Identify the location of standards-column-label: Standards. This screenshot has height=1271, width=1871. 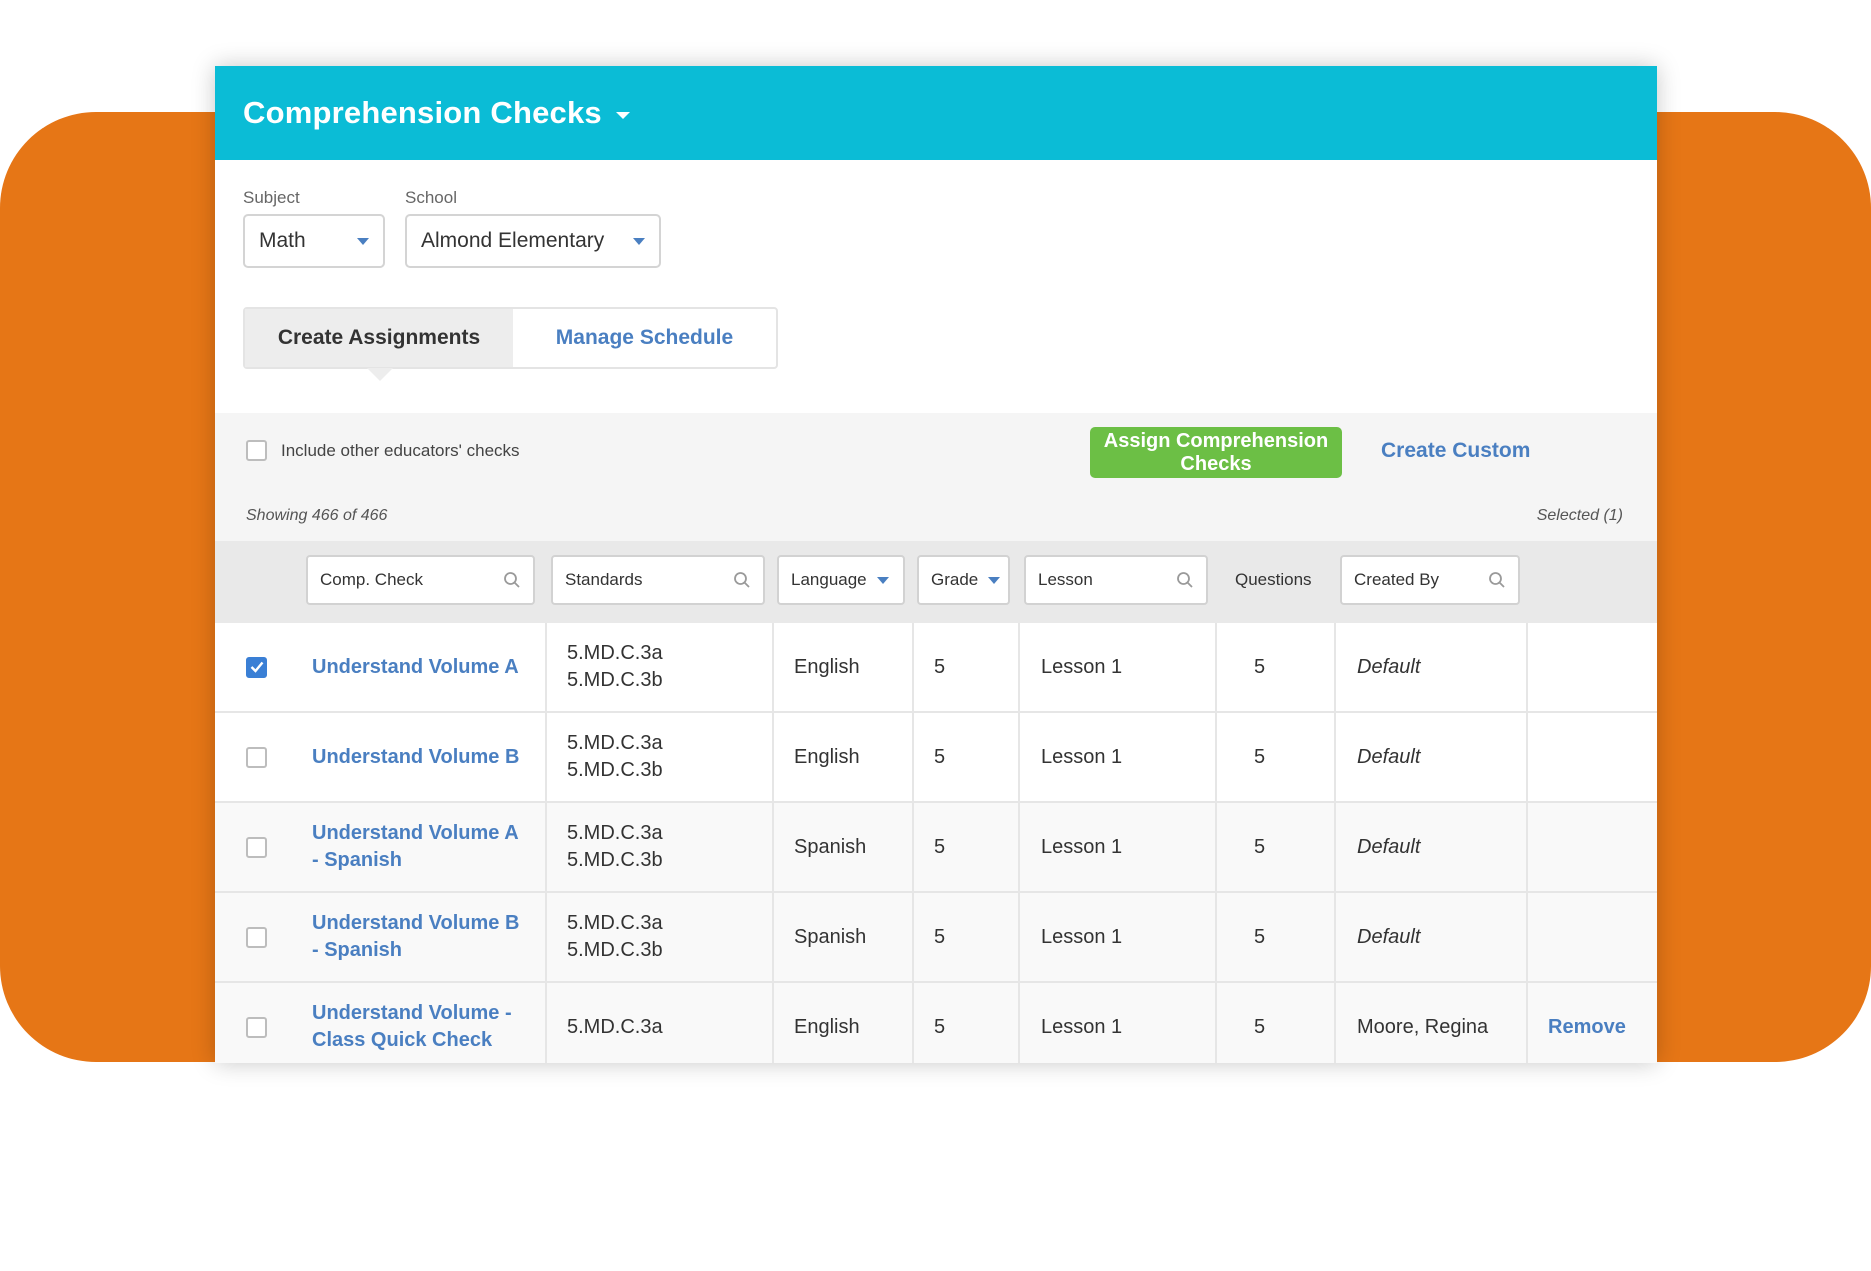
(604, 579).